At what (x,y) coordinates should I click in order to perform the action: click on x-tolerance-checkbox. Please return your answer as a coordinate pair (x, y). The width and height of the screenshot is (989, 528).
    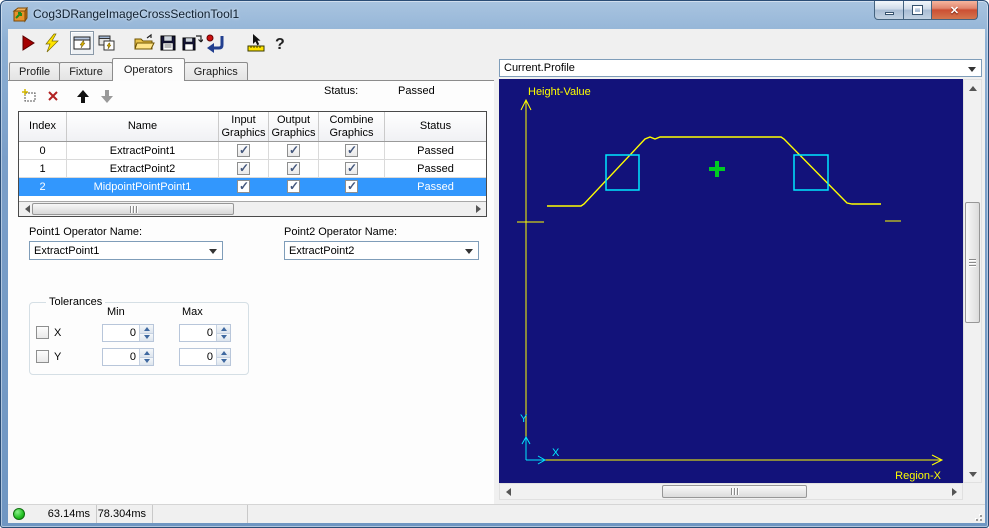
    Looking at the image, I should click on (42, 332).